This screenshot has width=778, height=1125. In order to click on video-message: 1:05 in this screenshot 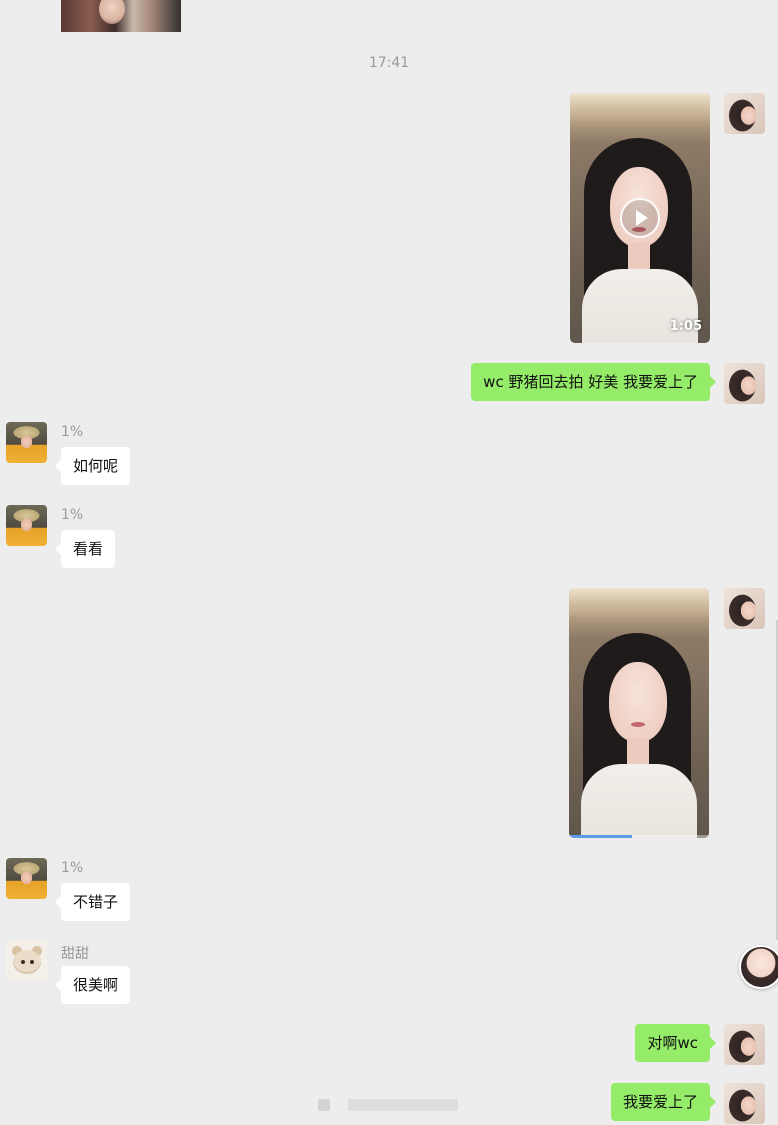, I will do `click(640, 218)`.